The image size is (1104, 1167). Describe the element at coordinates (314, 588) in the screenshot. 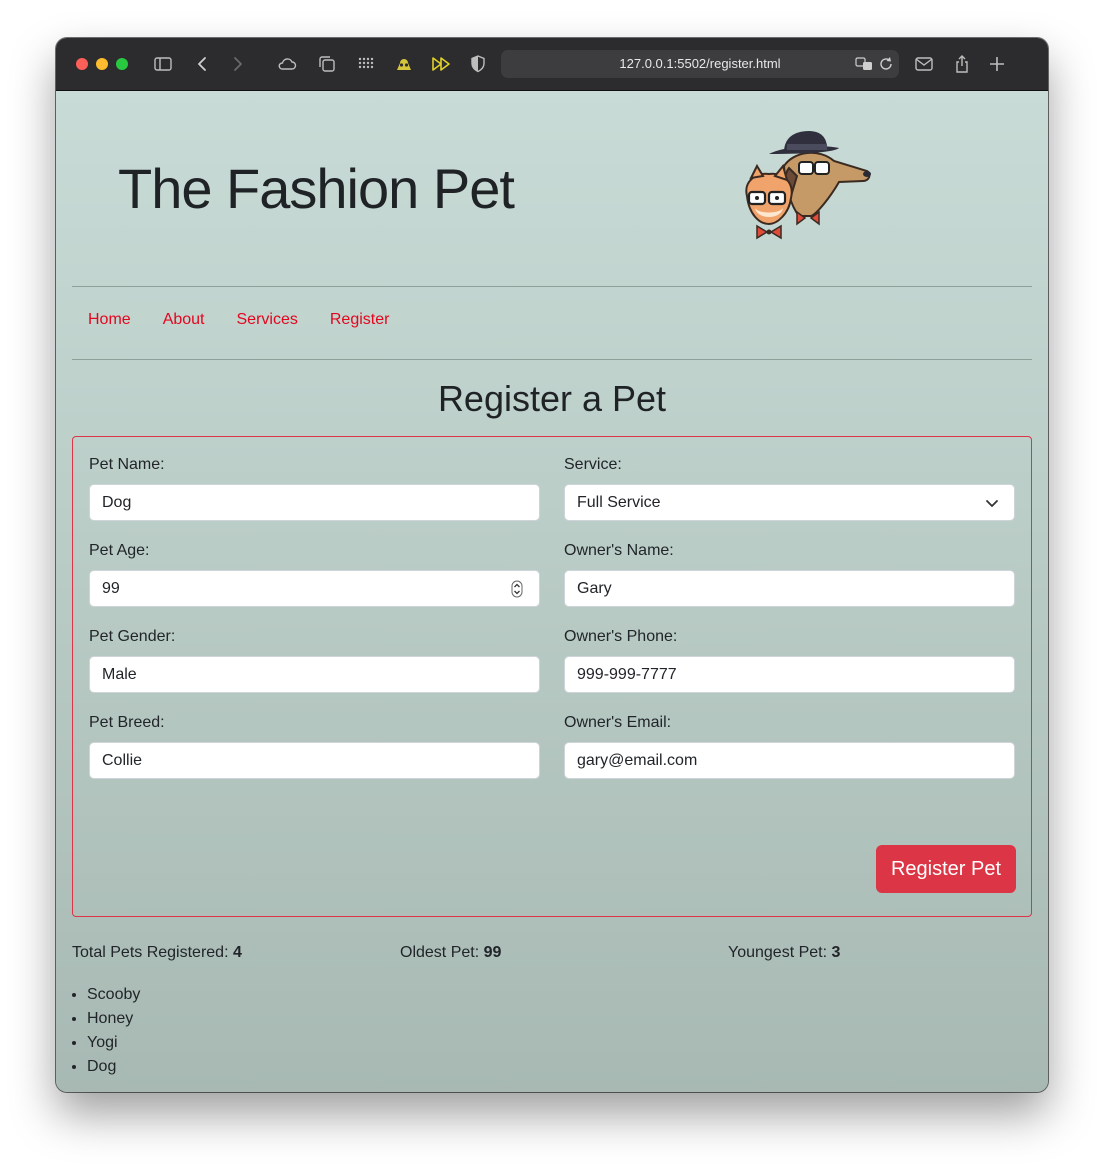

I see `pet-age-input: 99` at that location.